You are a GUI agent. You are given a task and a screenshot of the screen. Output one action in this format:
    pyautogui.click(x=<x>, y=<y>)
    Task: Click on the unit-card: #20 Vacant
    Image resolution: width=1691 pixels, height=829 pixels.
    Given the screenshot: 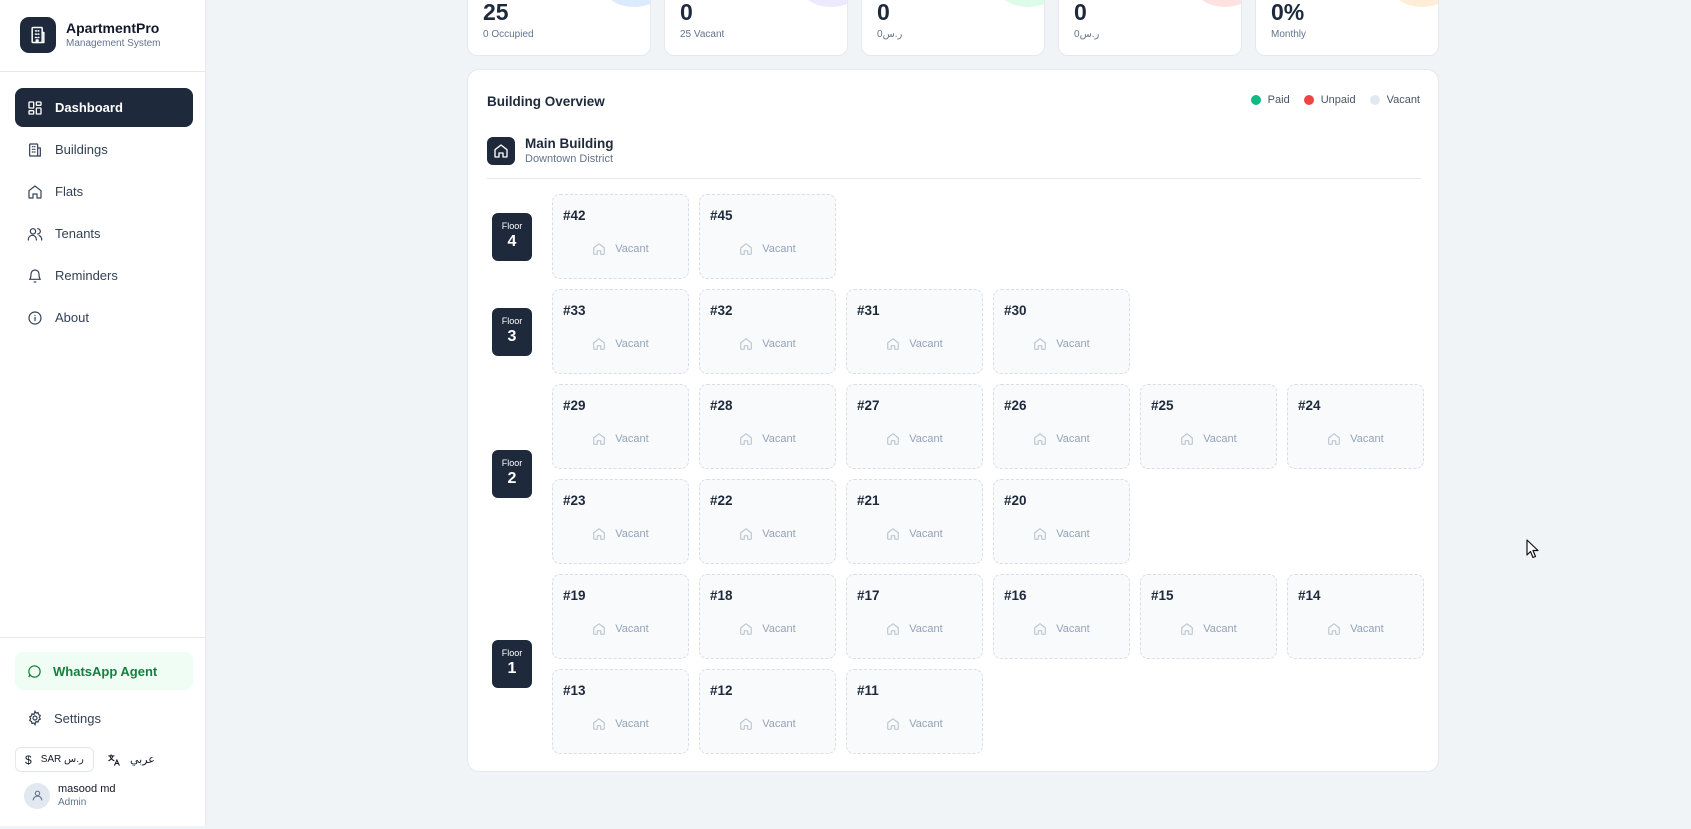 What is the action you would take?
    pyautogui.click(x=1061, y=521)
    